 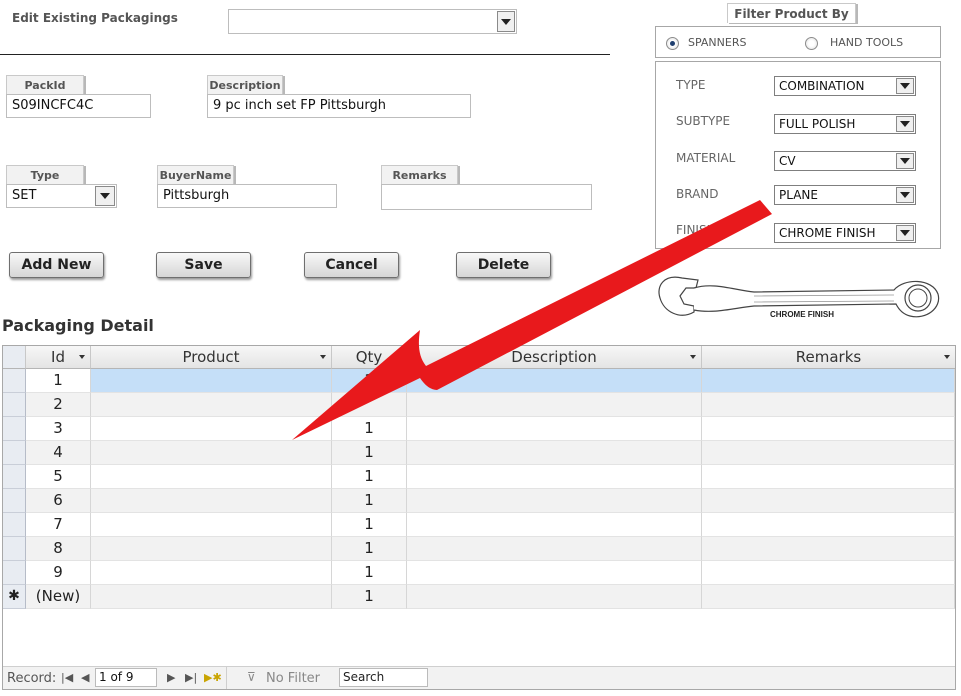 I want to click on column-header-product: Product, so click(x=211, y=357).